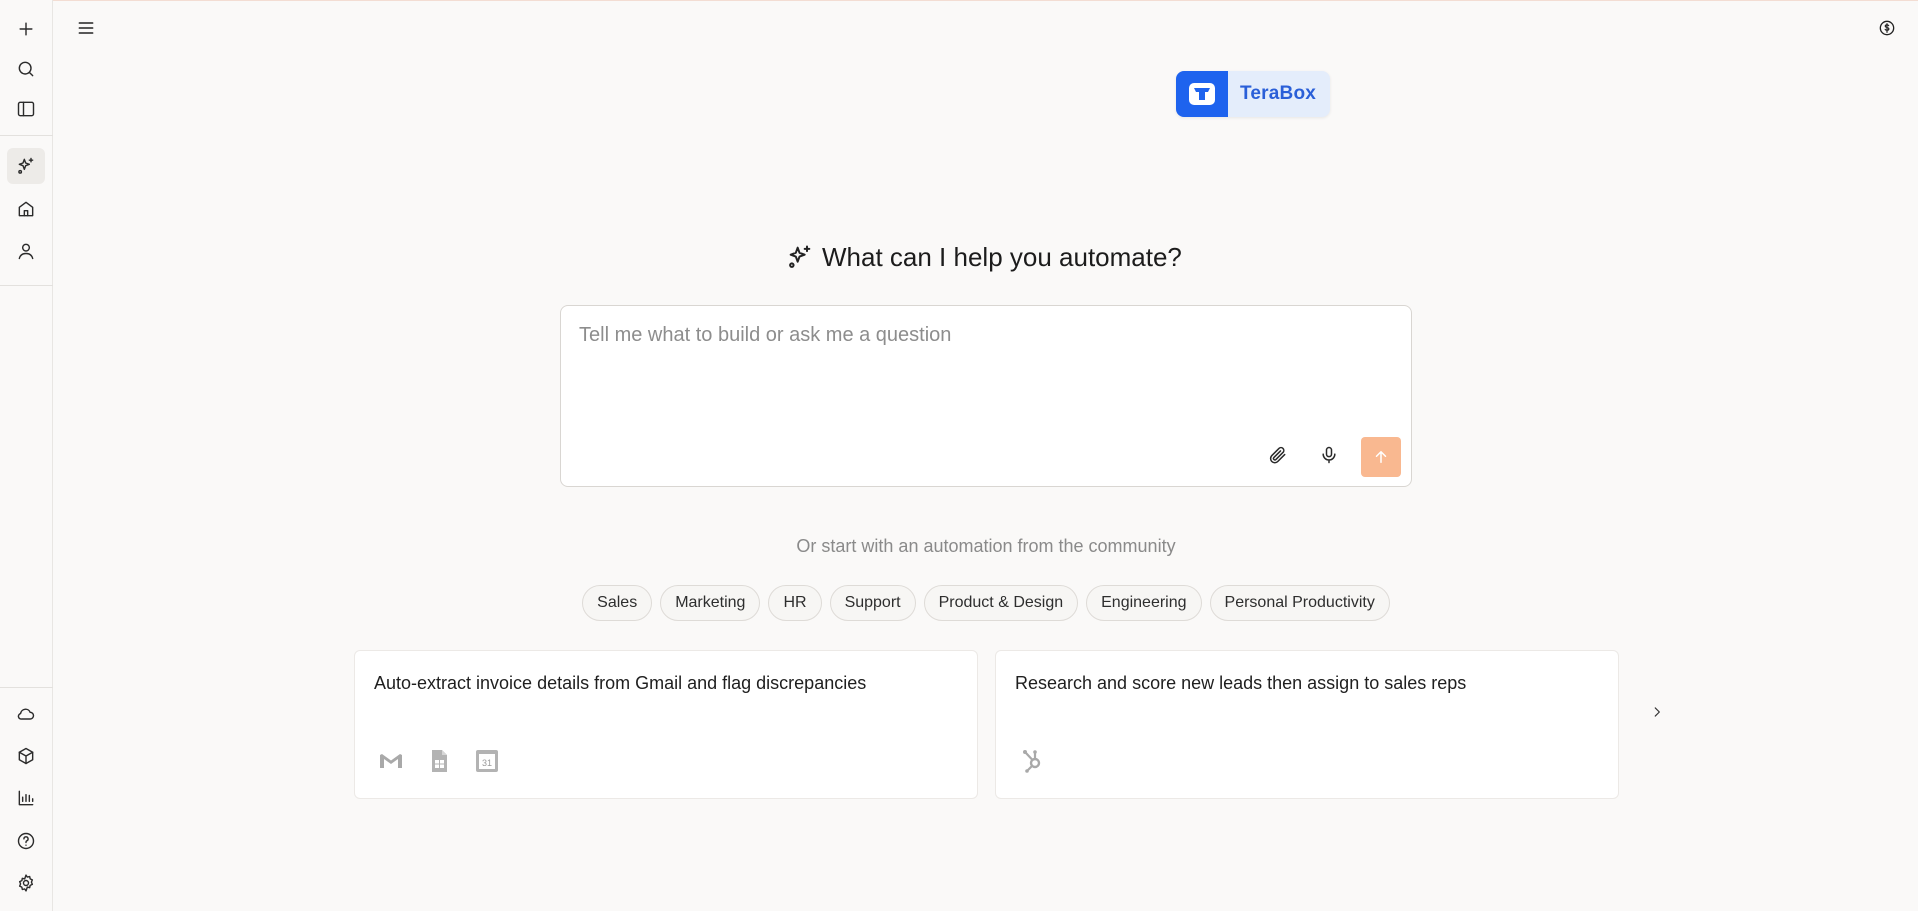 The image size is (1918, 911). I want to click on google-sheets-icon, so click(439, 761).